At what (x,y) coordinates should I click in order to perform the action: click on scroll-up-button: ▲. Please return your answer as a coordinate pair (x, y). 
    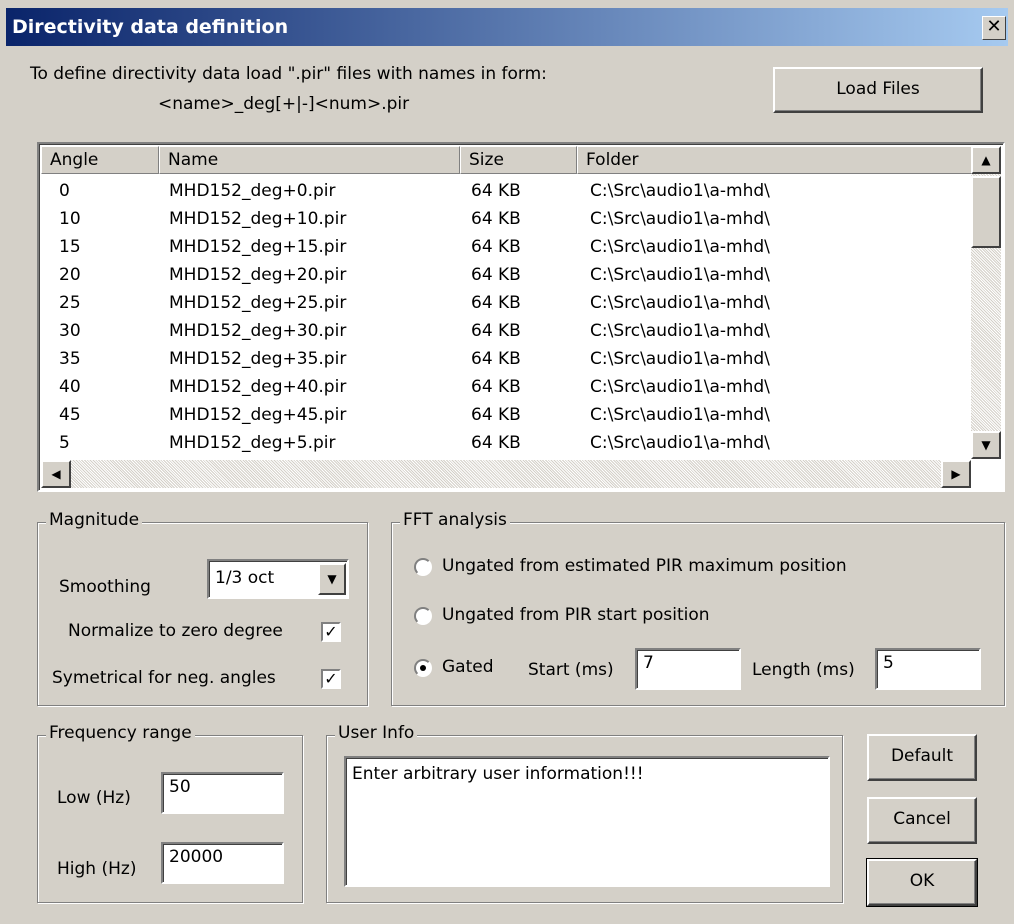
    Looking at the image, I should click on (986, 160).